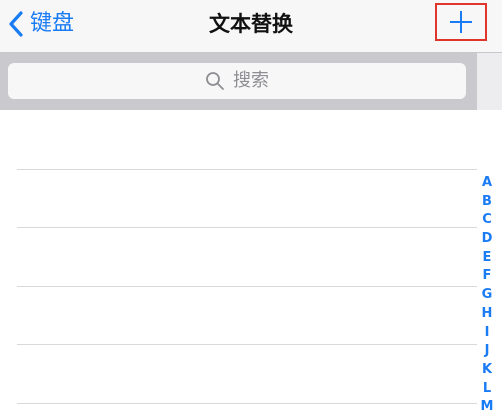  I want to click on section-index-letter: K, so click(487, 370).